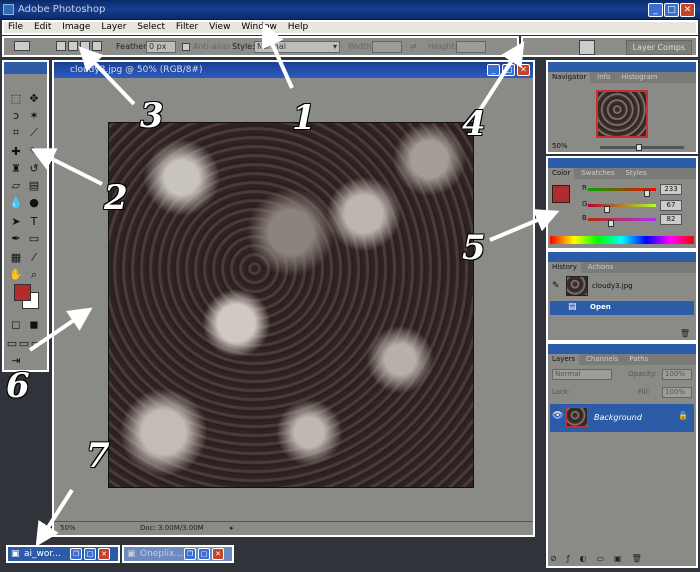 This screenshot has height=572, width=700. I want to click on navigator-zoom-slider, so click(642, 147).